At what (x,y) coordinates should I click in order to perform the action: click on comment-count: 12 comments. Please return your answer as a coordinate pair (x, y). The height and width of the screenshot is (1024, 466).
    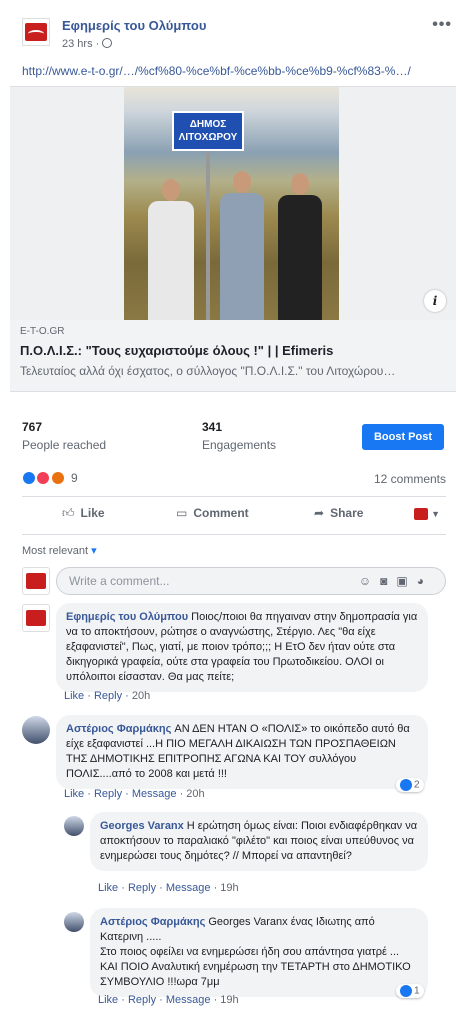
    Looking at the image, I should click on (410, 479).